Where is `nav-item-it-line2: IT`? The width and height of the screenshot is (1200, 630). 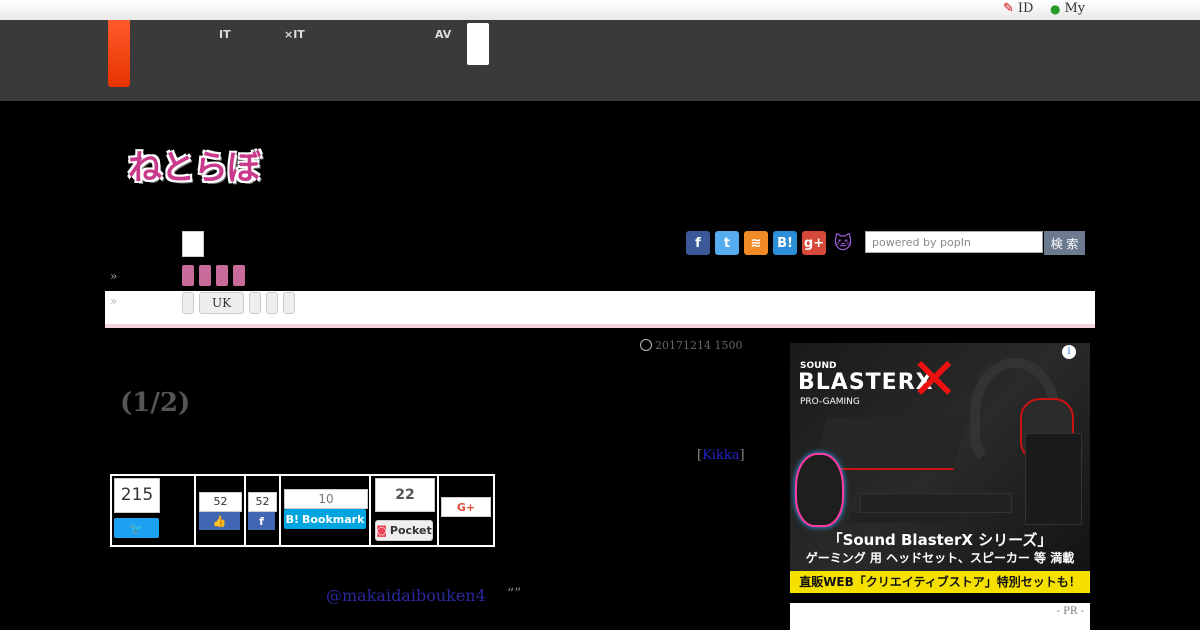
nav-item-it-line2: IT is located at coordinates (225, 34).